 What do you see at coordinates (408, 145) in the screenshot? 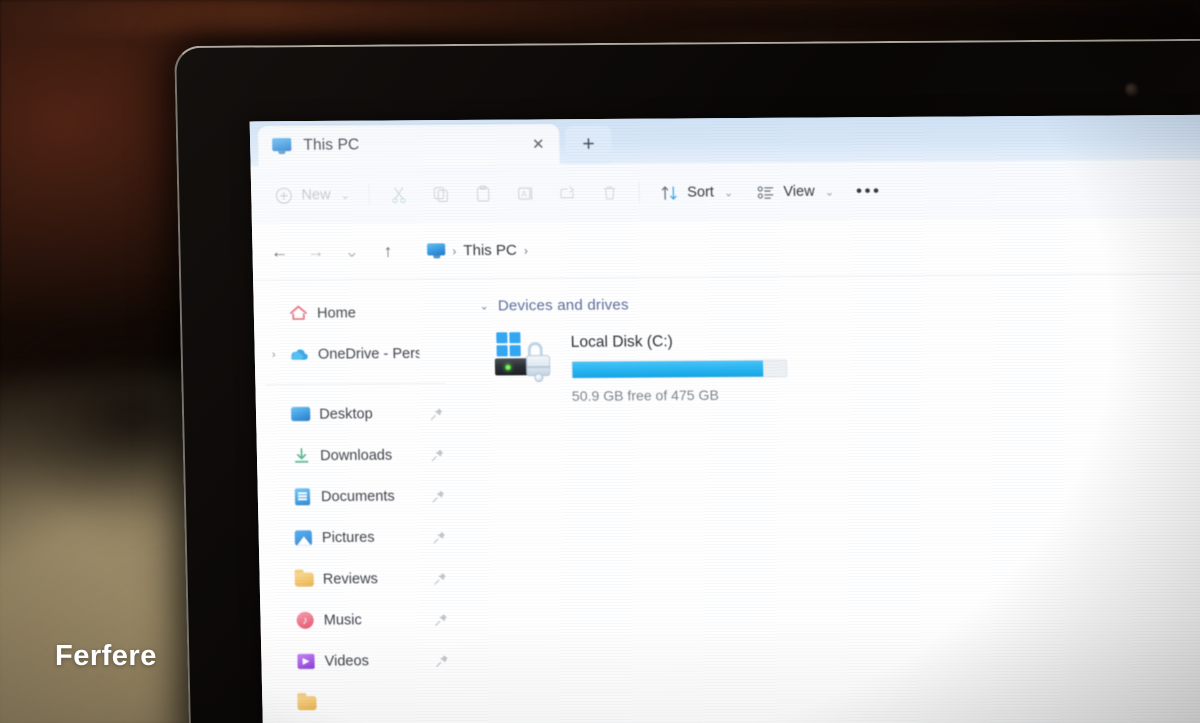
I see `tab-this-pc: This PC ✕` at bounding box center [408, 145].